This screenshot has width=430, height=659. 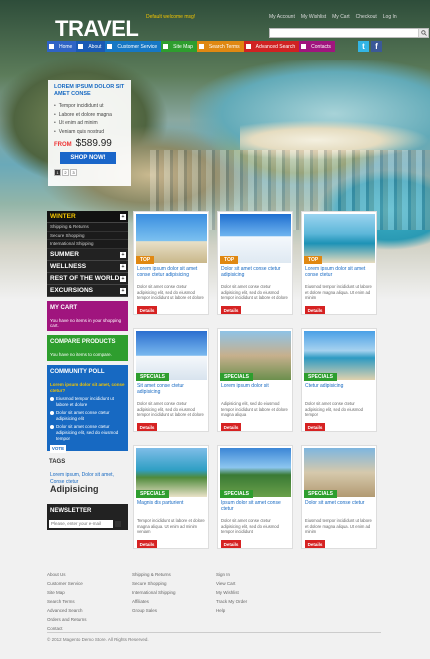 I want to click on footer-link: Affiliates, so click(x=154, y=601).